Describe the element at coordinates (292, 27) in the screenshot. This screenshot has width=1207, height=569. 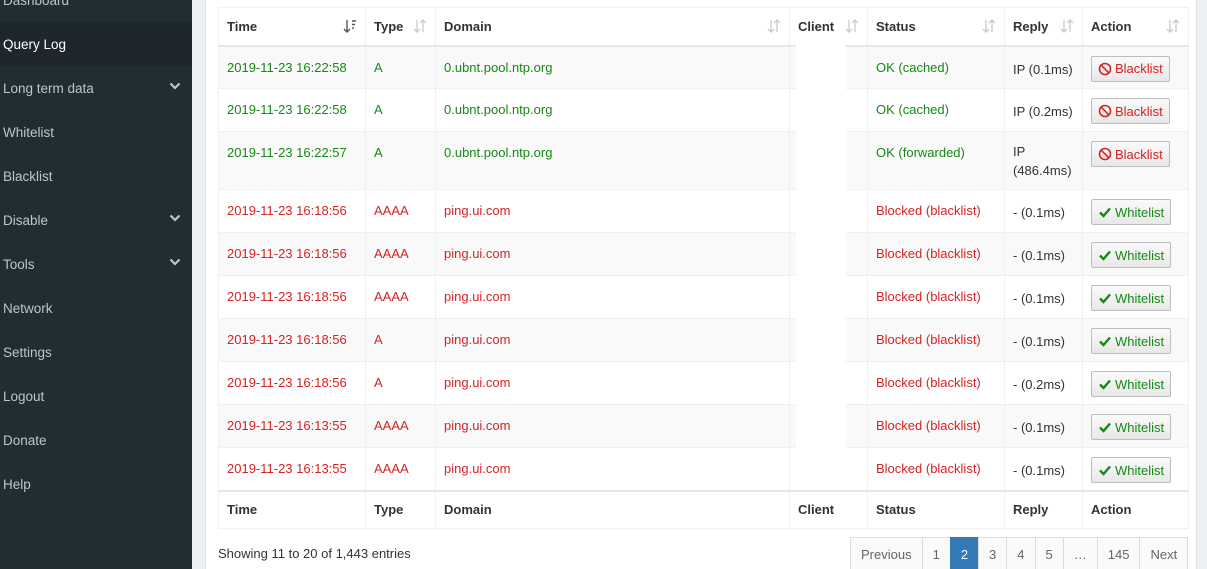
I see `column-header-time: Time` at that location.